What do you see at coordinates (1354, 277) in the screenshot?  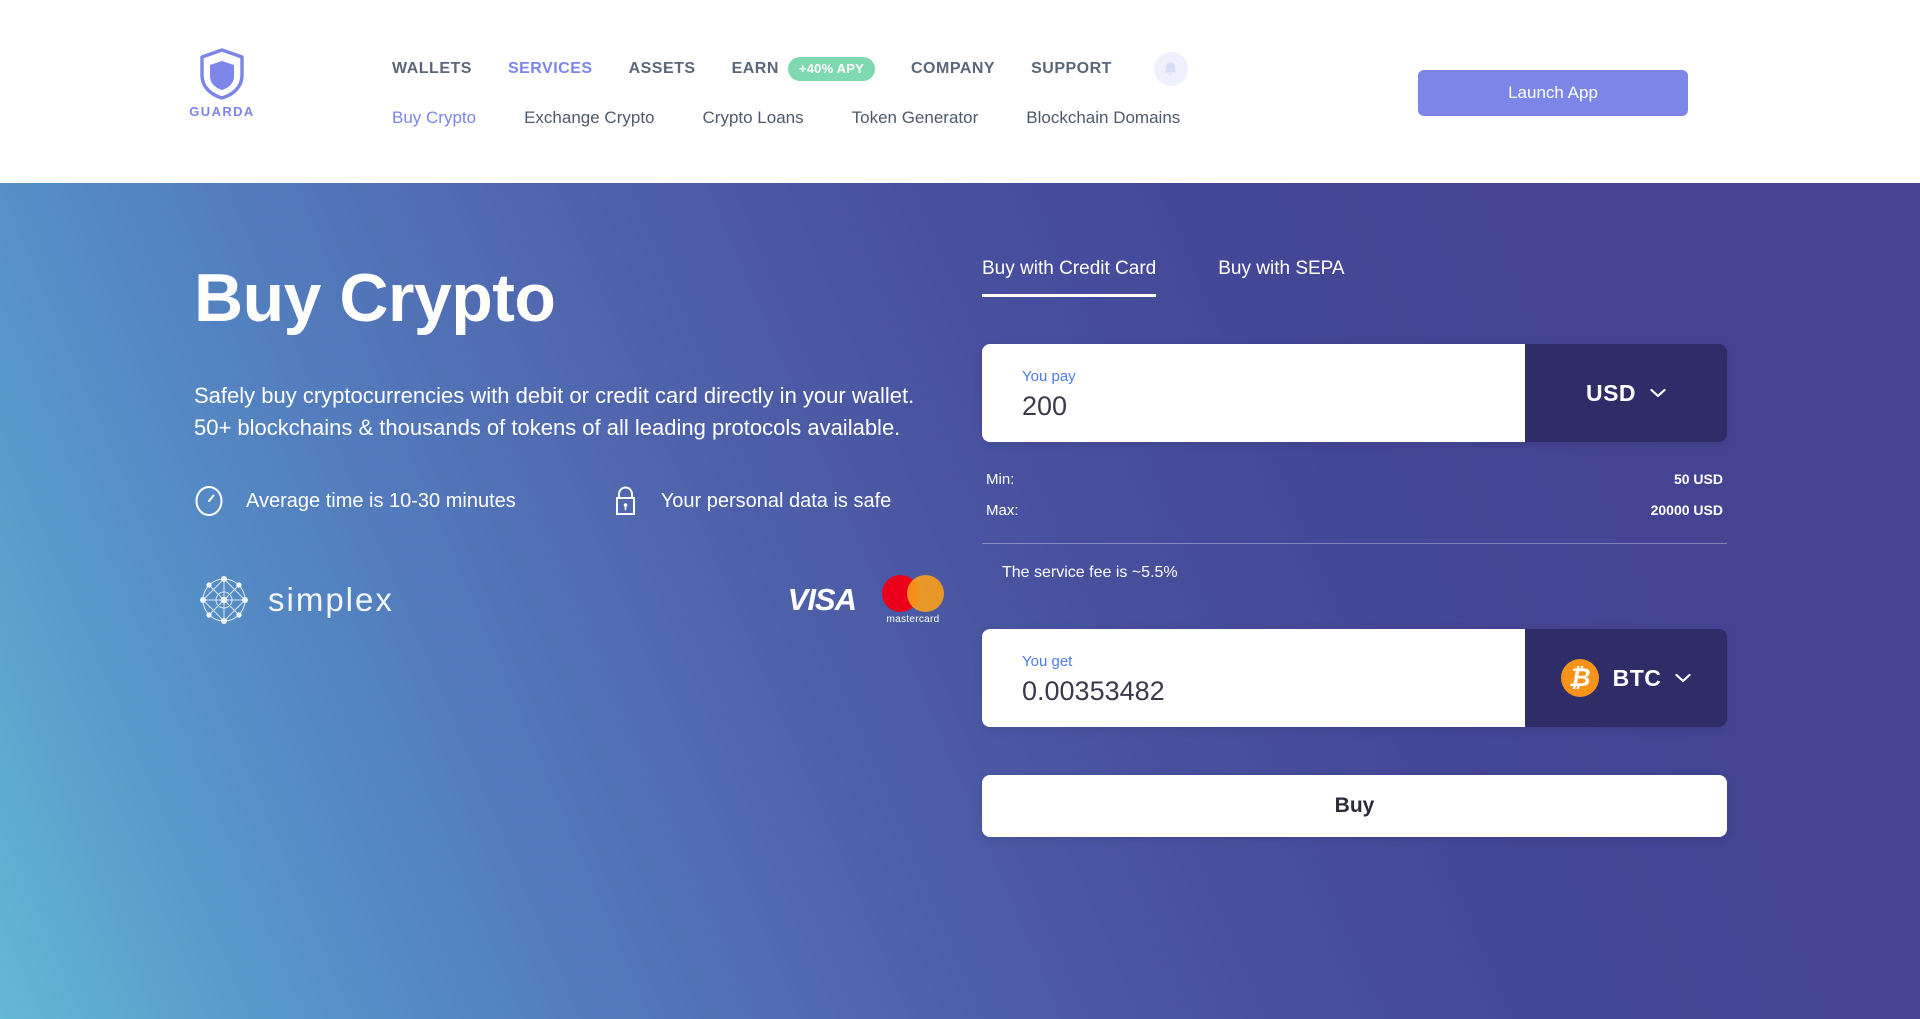 I see `purchase-method-tabs: Buy with Credit Card Buy with SEPA` at bounding box center [1354, 277].